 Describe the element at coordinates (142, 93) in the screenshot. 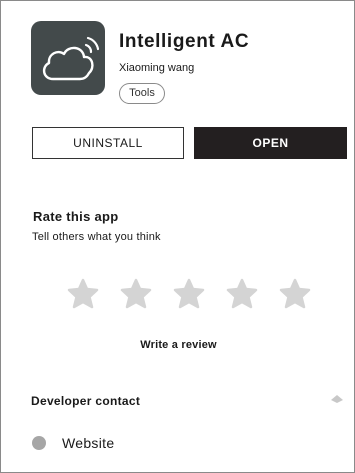

I see `category-tag: Tools` at that location.